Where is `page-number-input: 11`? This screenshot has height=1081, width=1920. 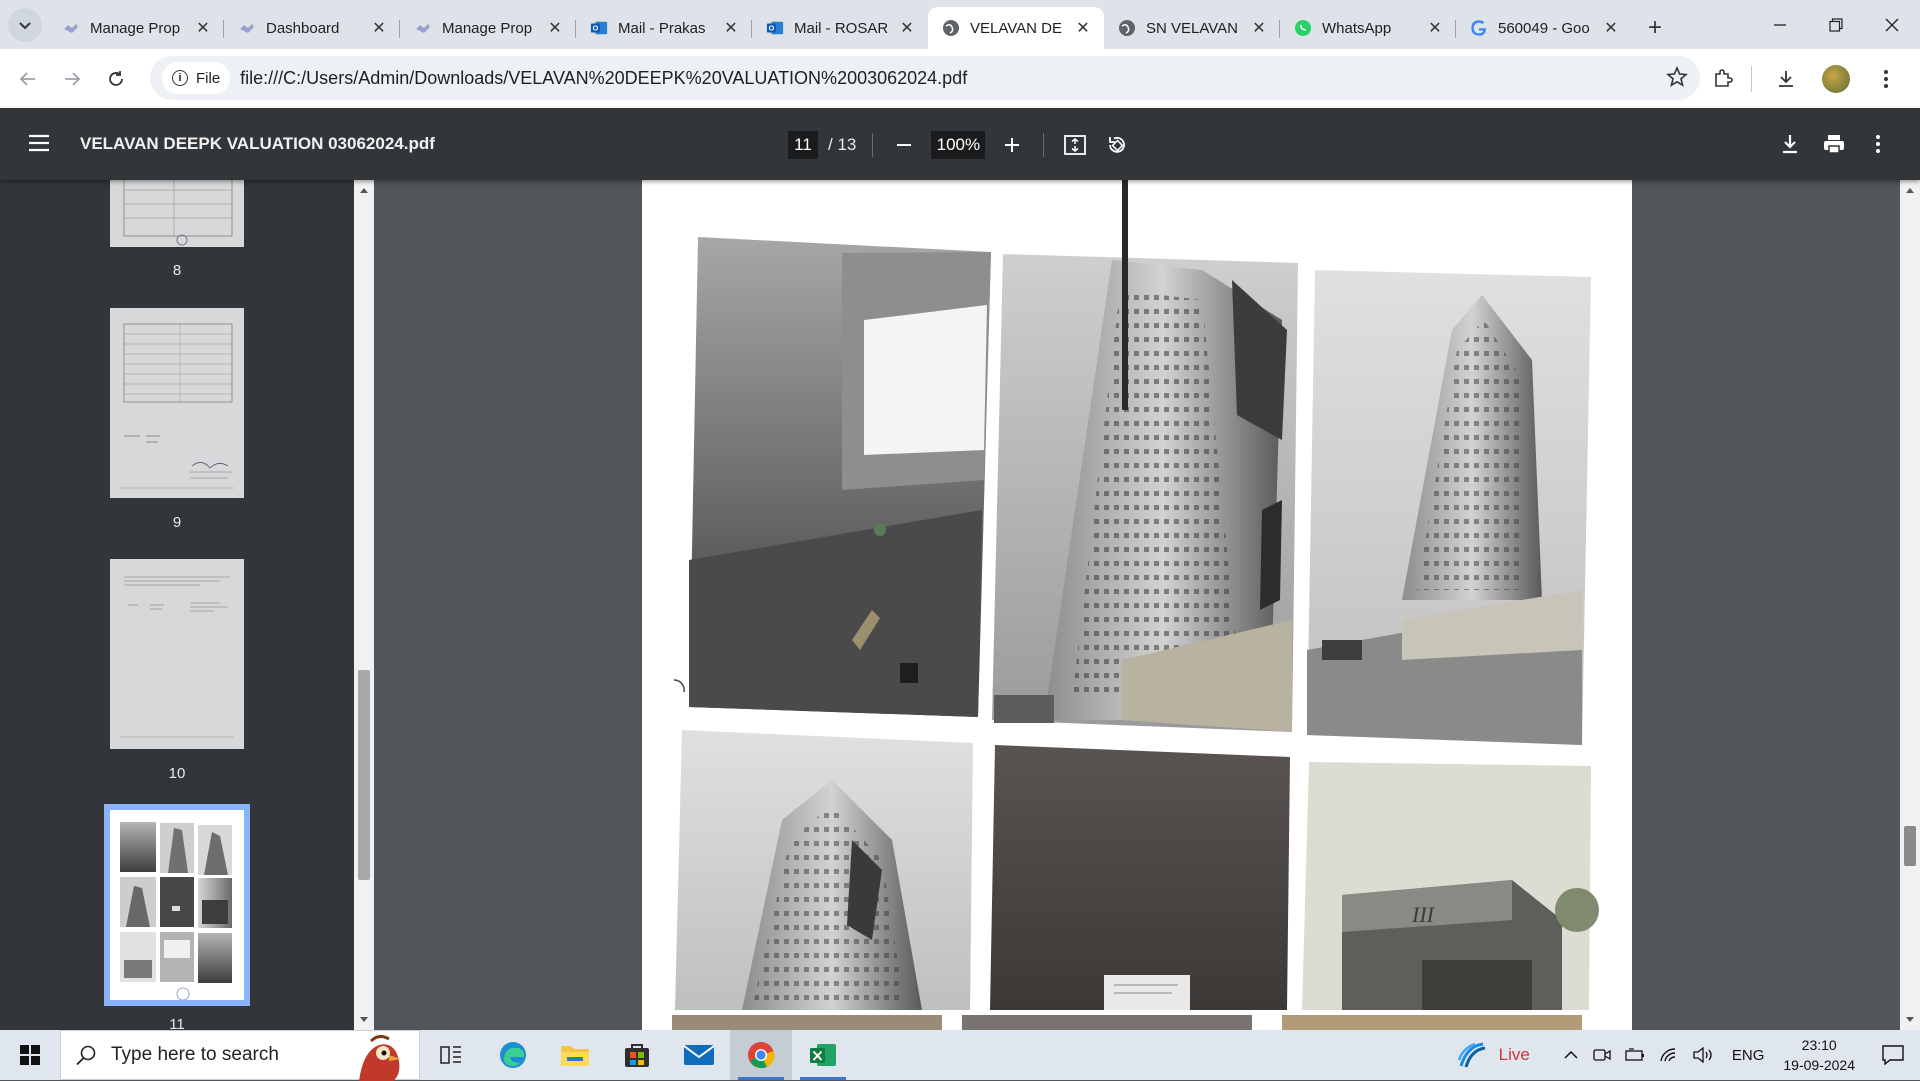 page-number-input: 11 is located at coordinates (803, 145).